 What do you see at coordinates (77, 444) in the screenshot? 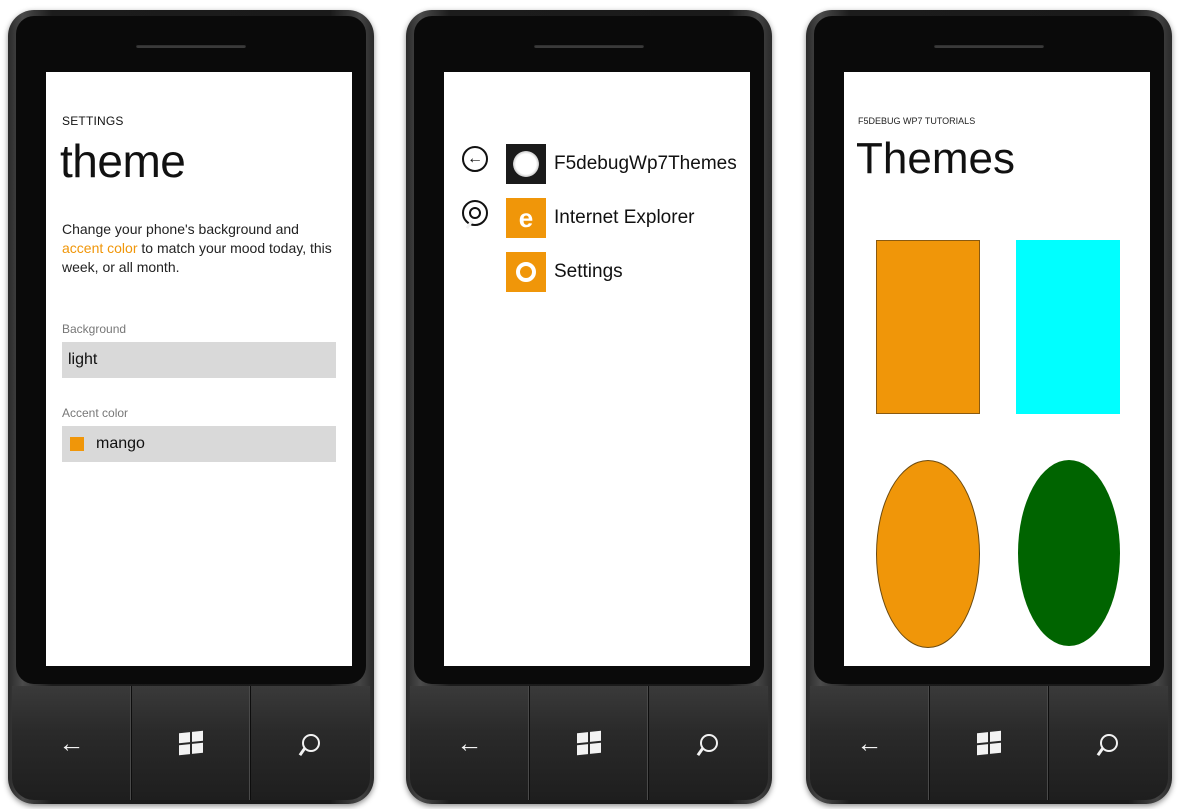
I see `accent-swatch` at bounding box center [77, 444].